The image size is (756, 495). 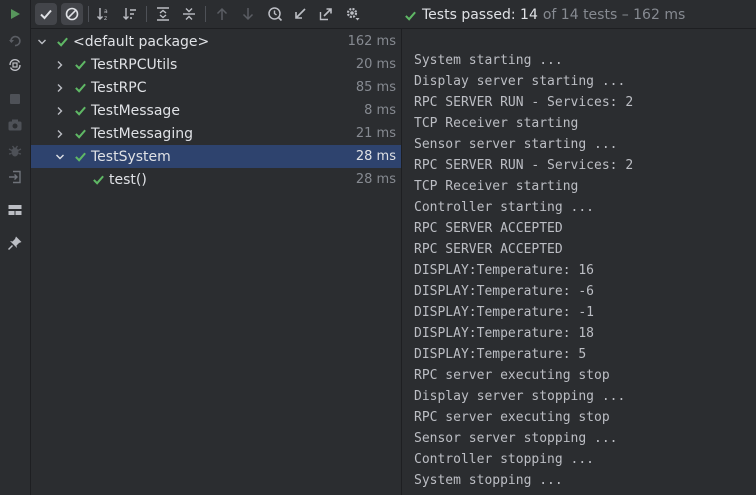 I want to click on expand-all-icon, so click(x=163, y=14).